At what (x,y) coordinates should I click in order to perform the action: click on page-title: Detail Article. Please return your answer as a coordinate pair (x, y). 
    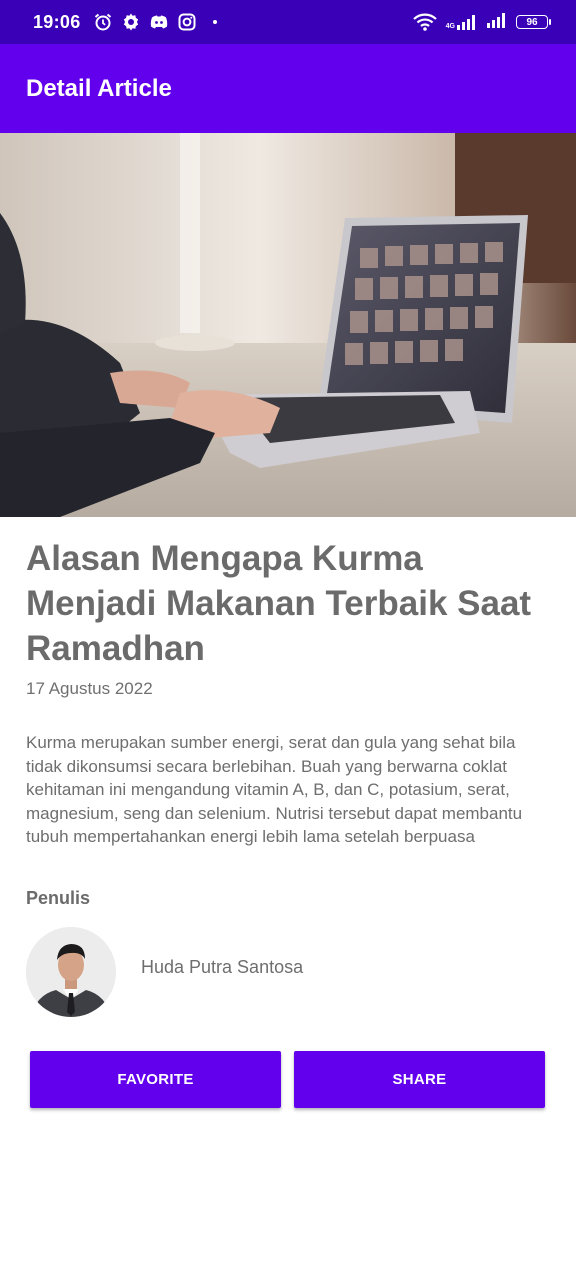
    Looking at the image, I should click on (99, 88).